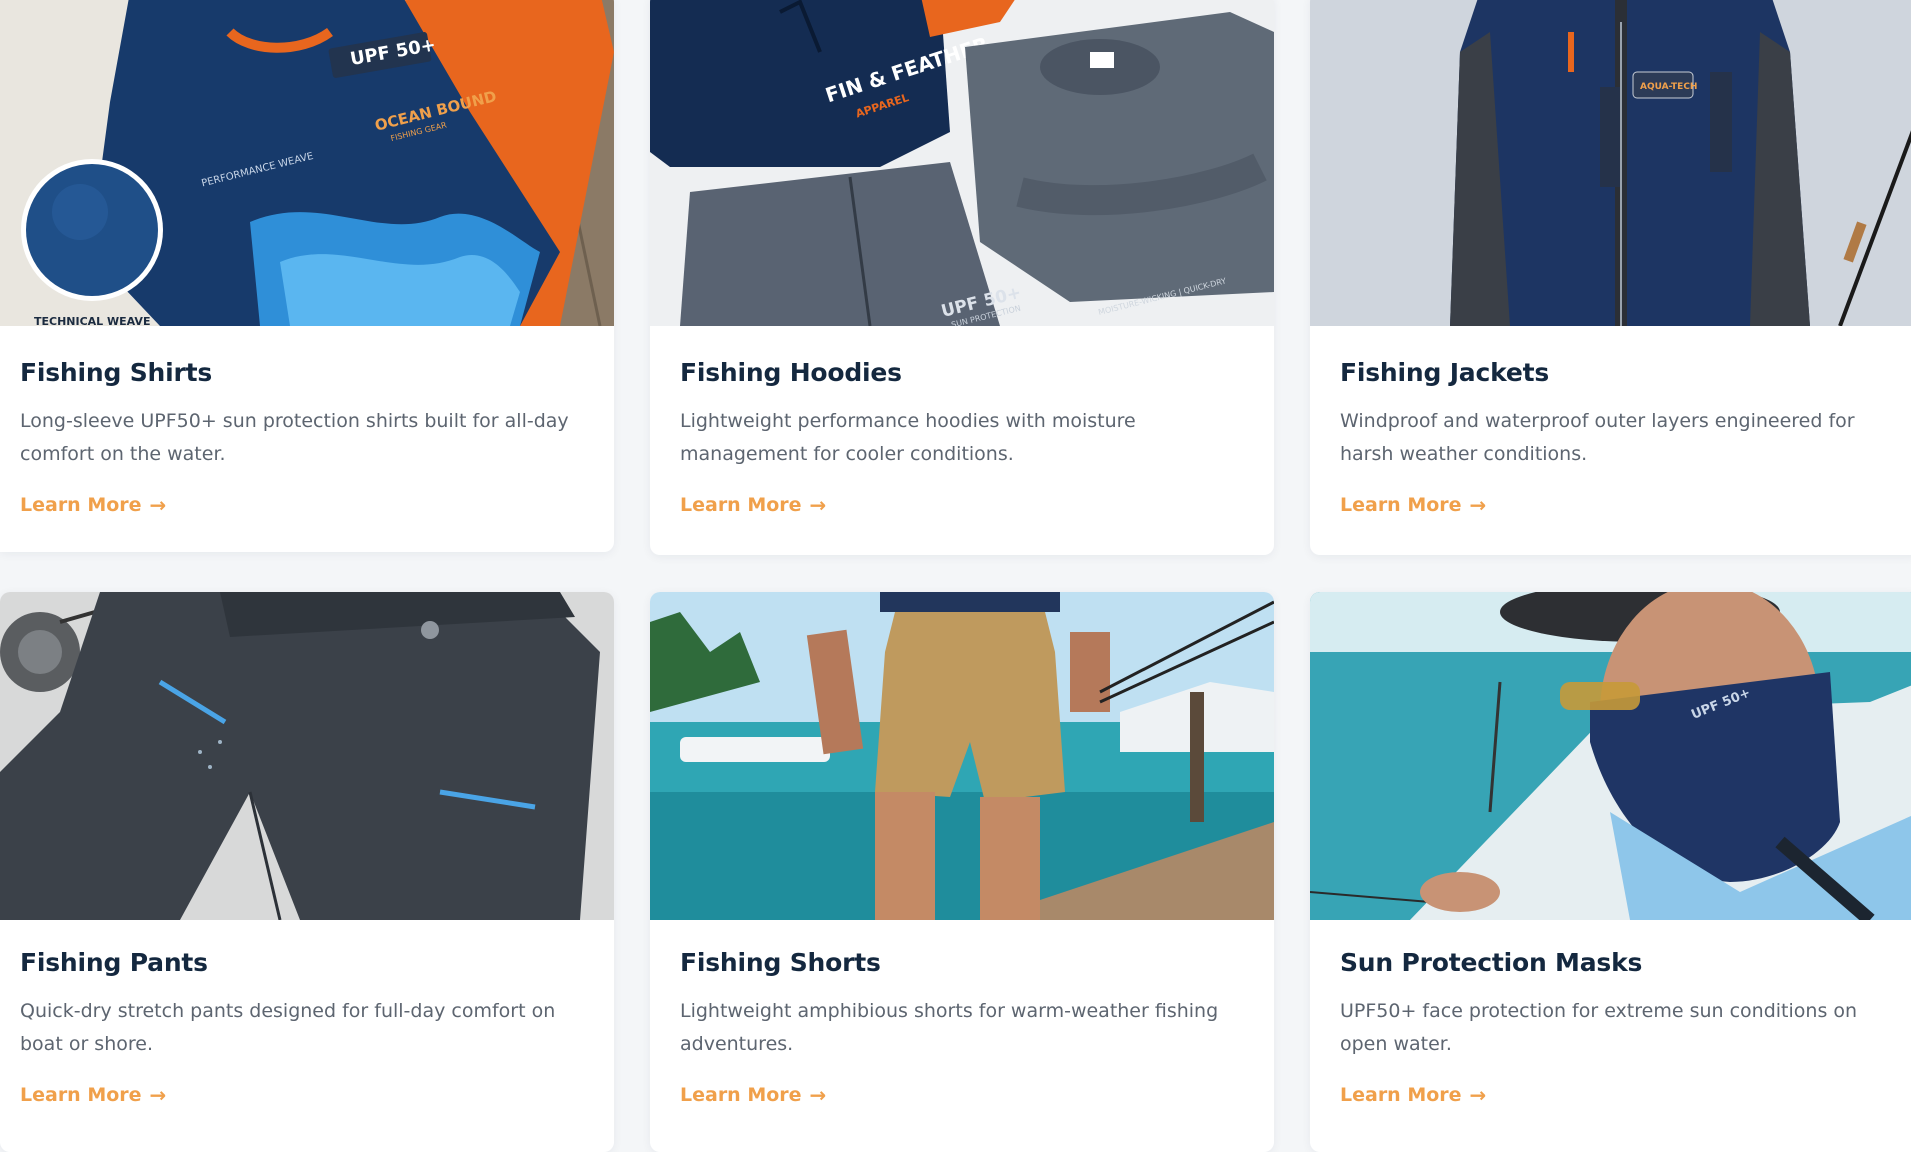 This screenshot has height=1152, width=1911. I want to click on fishing-shorts-photo, so click(962, 756).